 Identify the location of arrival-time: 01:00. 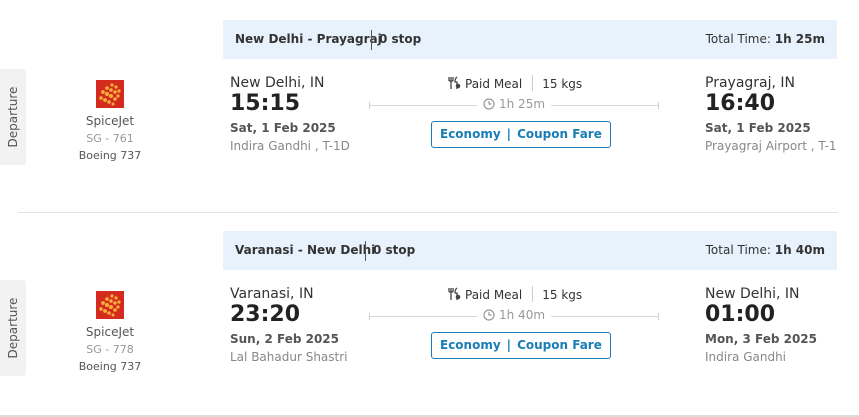
(740, 314).